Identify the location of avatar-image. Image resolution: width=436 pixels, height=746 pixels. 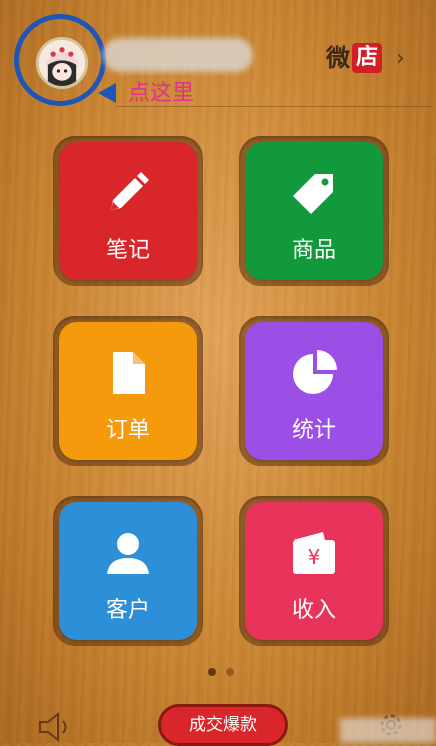
(62, 63).